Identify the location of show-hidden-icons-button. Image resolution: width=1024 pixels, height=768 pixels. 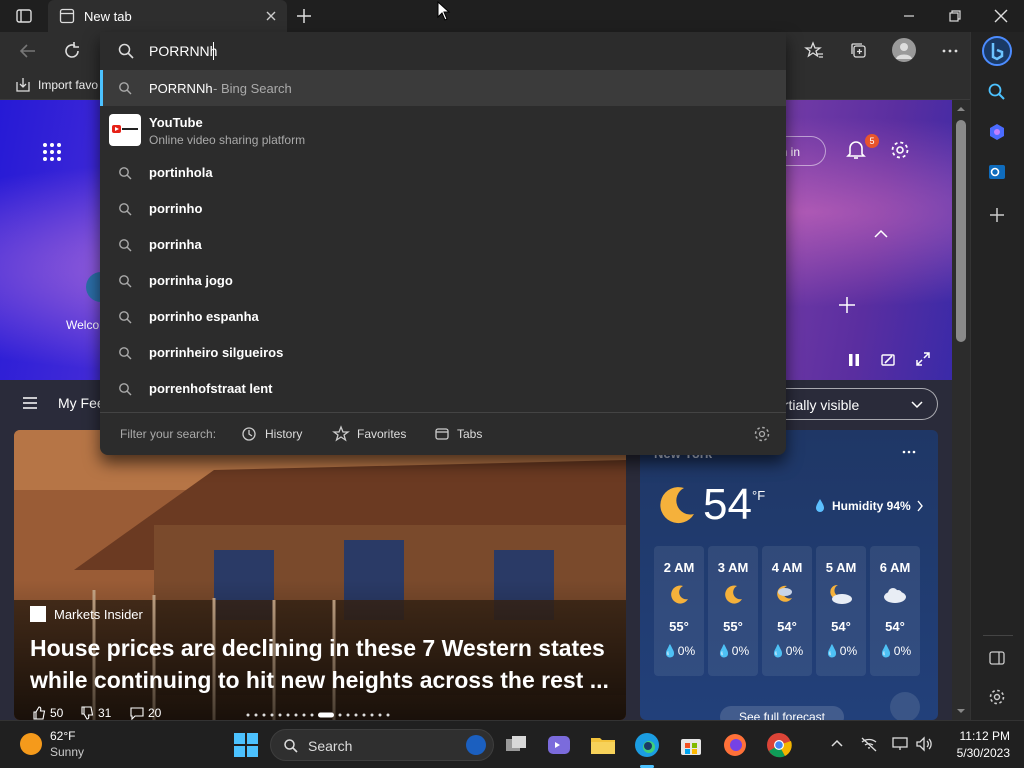
(837, 743).